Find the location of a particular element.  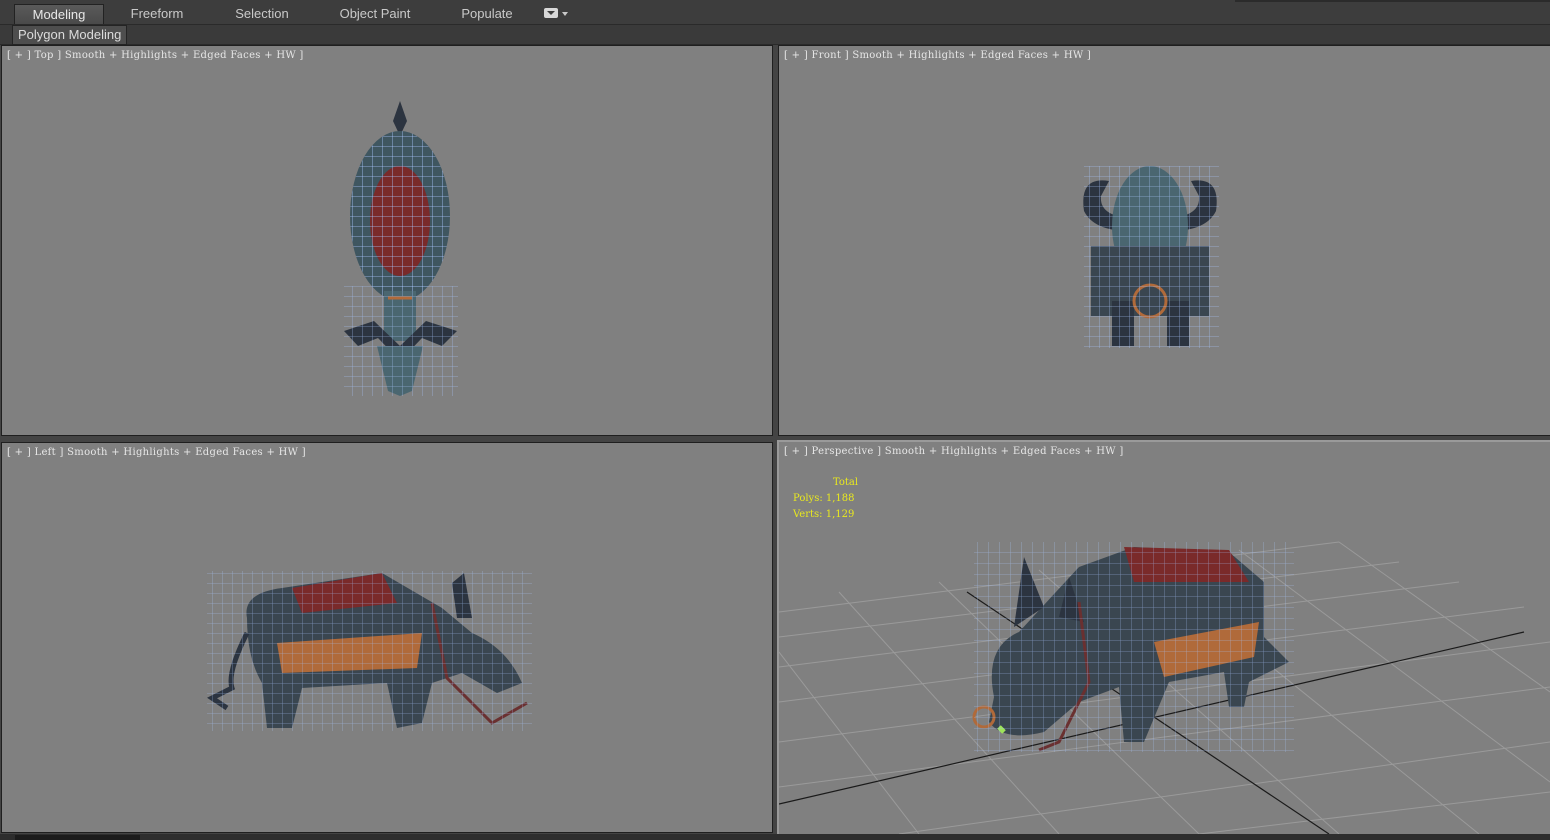

polygon-modeling-button: Polygon Modeling is located at coordinates (70, 35).